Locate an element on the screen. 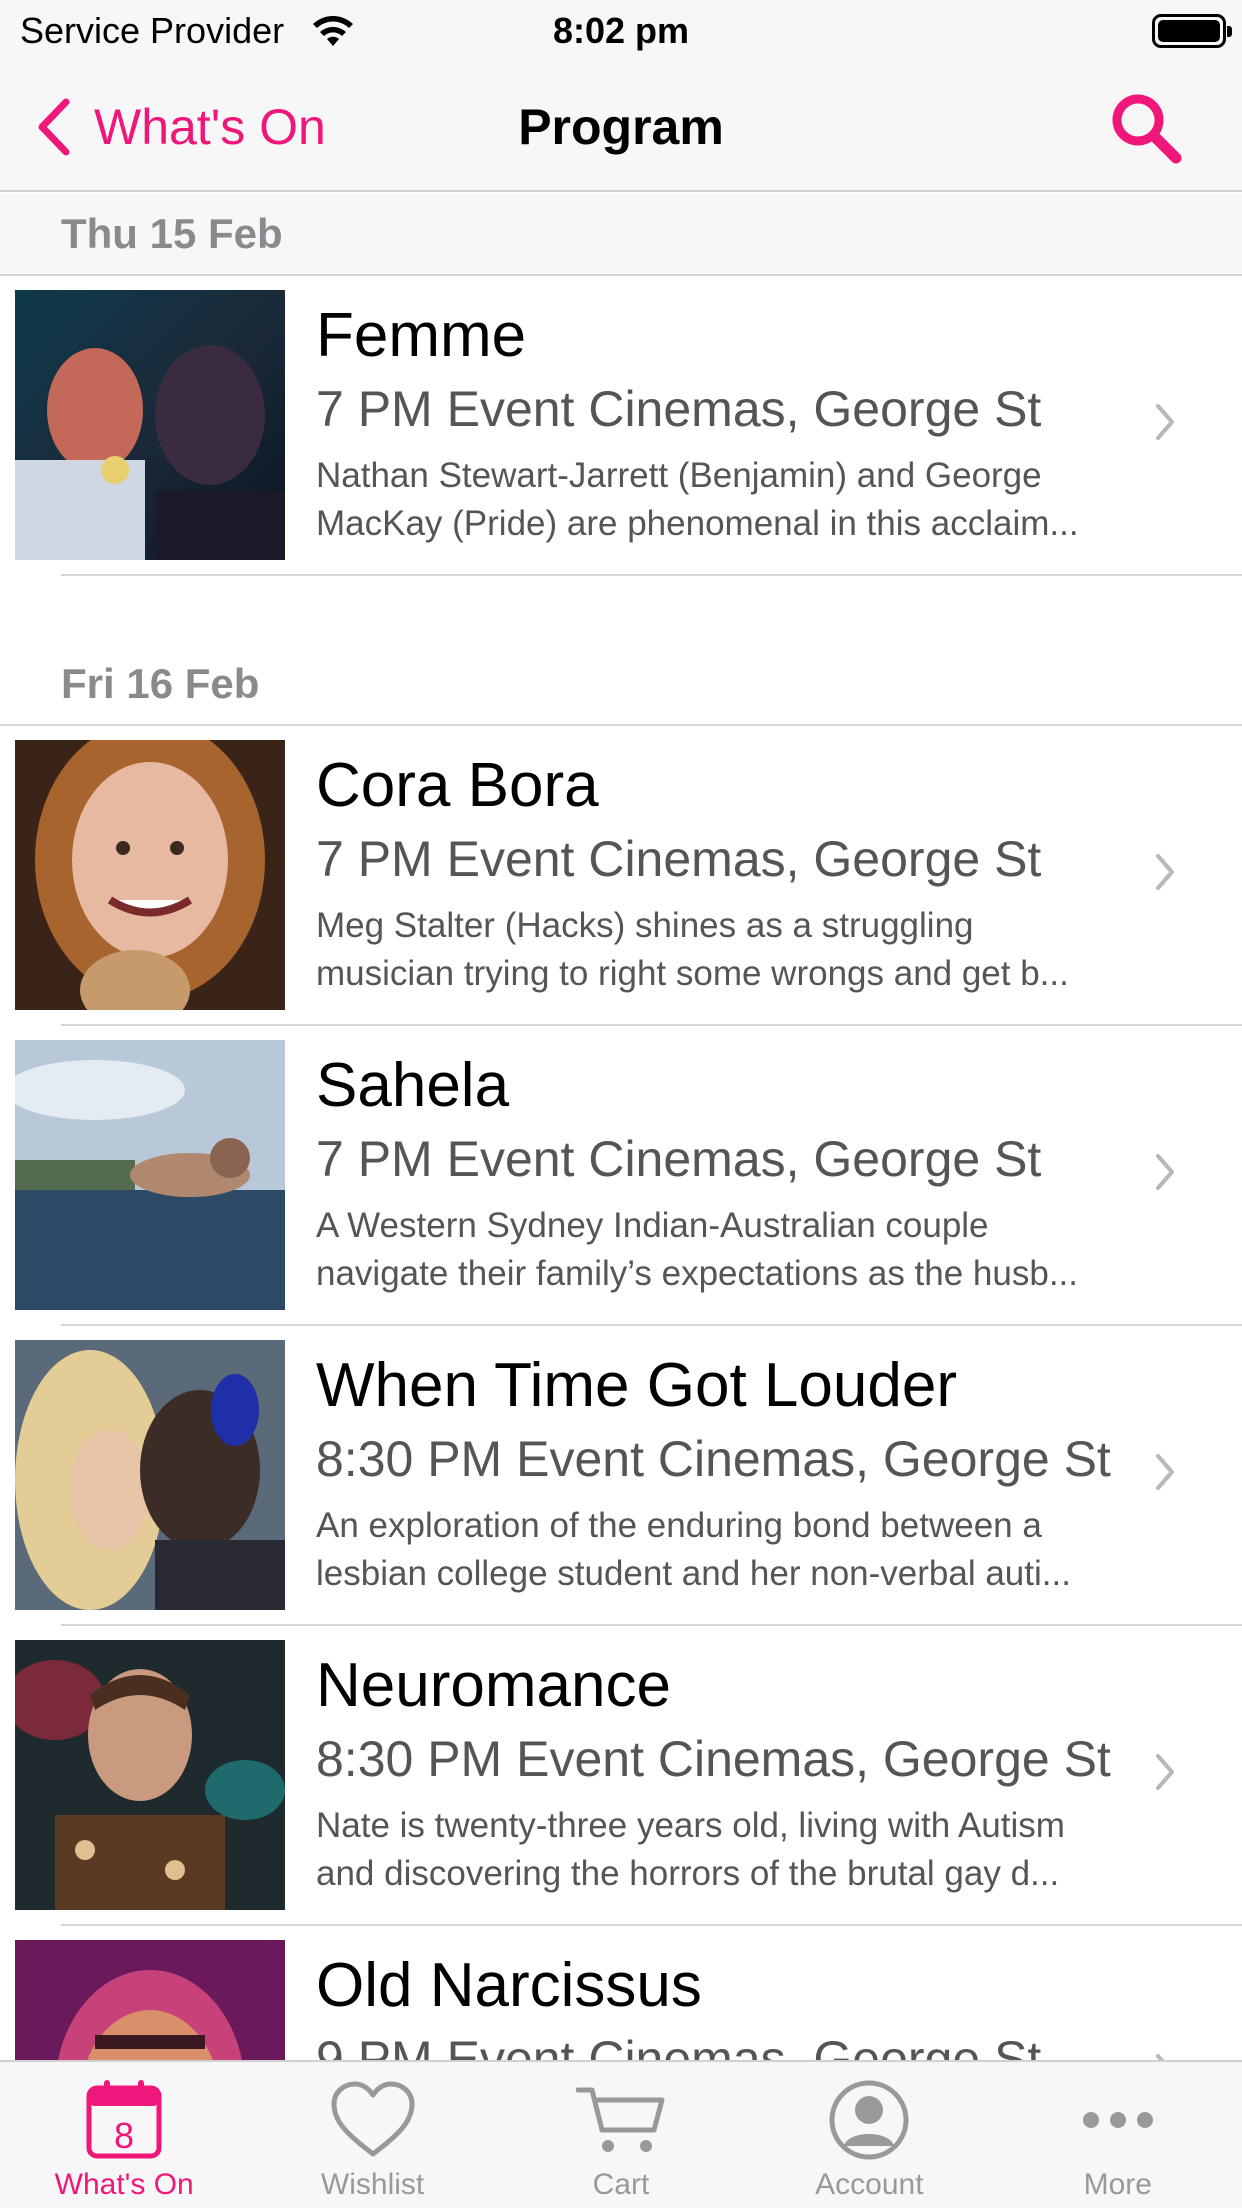  section-spacer is located at coordinates (621, 610).